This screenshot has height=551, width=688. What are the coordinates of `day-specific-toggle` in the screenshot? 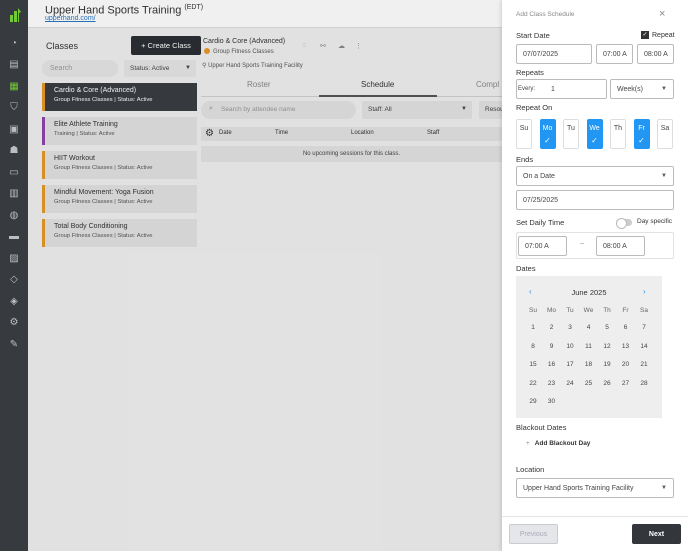 It's located at (624, 223).